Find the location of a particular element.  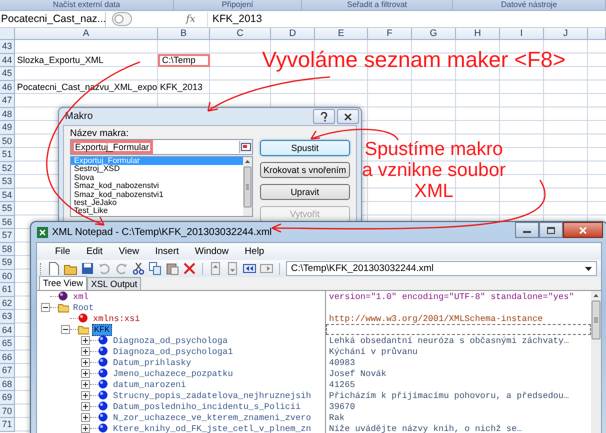

tree-node: Ktere_knihy_od_FK_jste_cetl_v_plnem_zn is located at coordinates (212, 428).